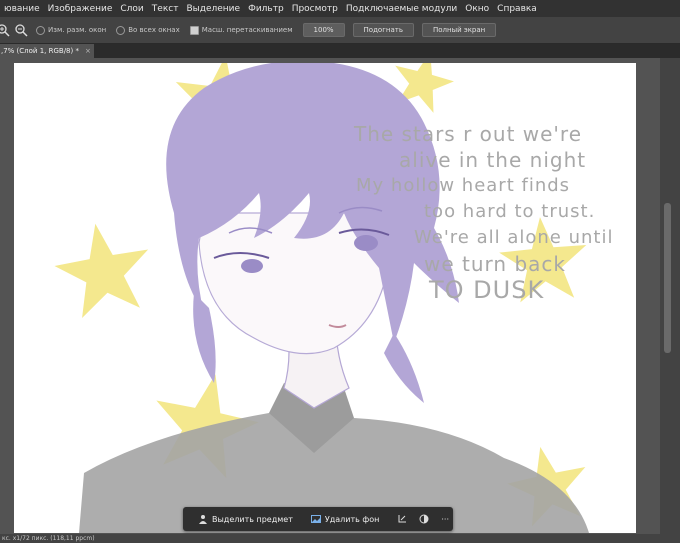 This screenshot has width=680, height=543. I want to click on select-subject-button: Выделить предмет, so click(245, 519).